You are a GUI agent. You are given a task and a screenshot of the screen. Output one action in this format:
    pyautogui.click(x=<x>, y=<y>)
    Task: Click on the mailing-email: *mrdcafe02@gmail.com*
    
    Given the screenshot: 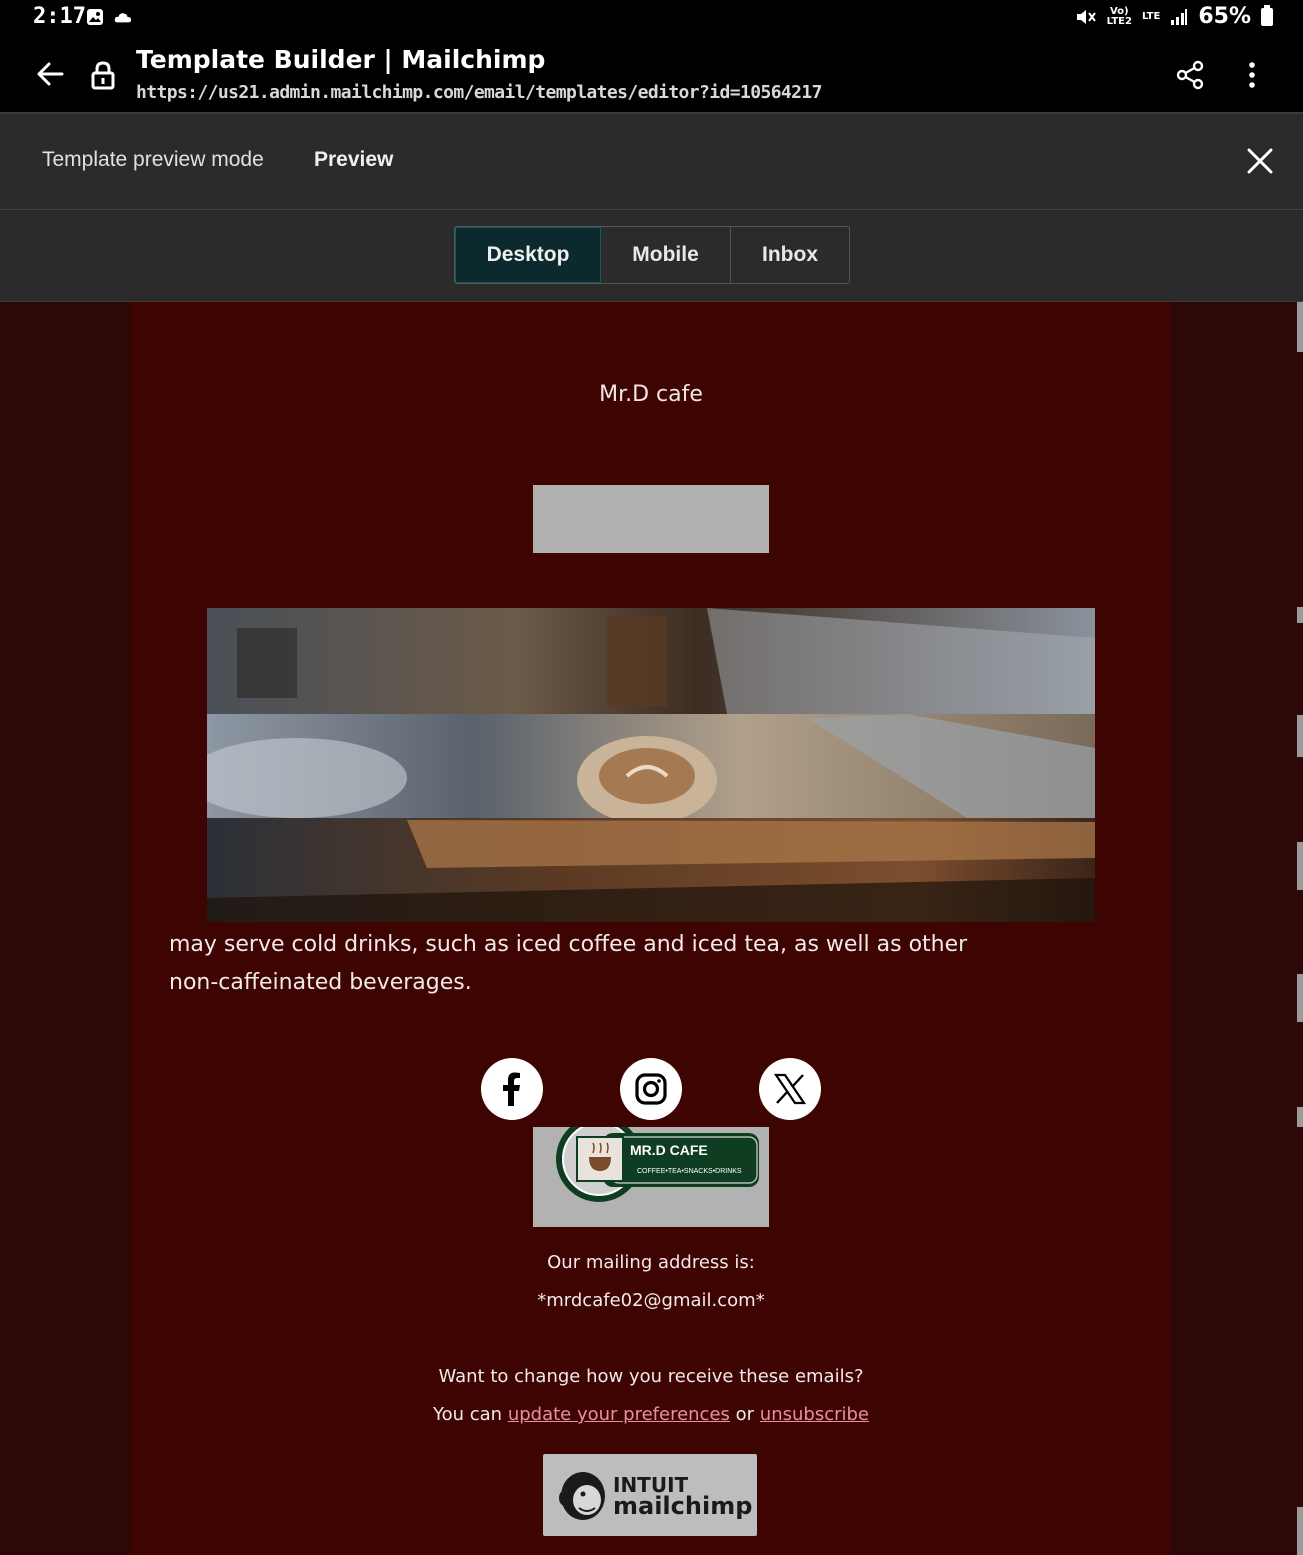 What is the action you would take?
    pyautogui.click(x=651, y=1300)
    